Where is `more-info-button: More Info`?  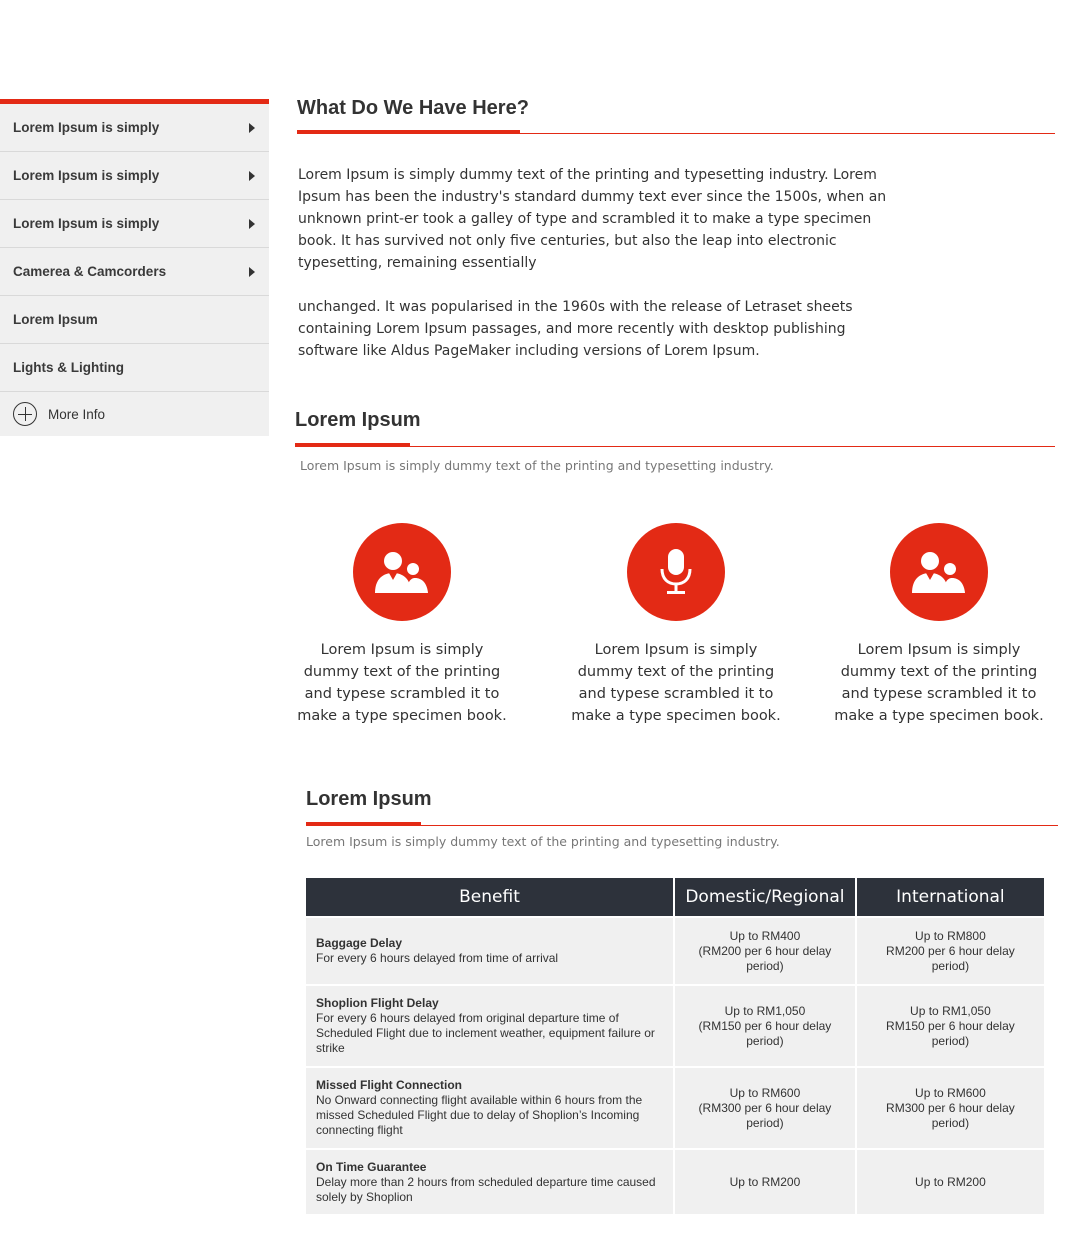 more-info-button: More Info is located at coordinates (134, 414).